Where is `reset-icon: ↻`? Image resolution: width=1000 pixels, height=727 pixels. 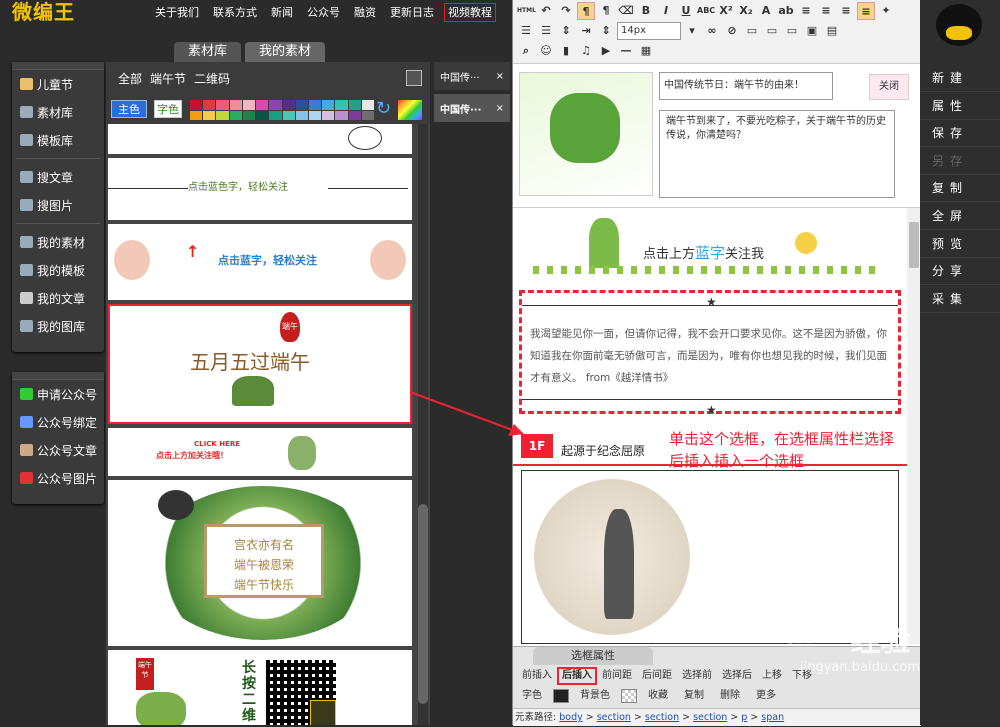
reset-icon: ↻ is located at coordinates (386, 110).